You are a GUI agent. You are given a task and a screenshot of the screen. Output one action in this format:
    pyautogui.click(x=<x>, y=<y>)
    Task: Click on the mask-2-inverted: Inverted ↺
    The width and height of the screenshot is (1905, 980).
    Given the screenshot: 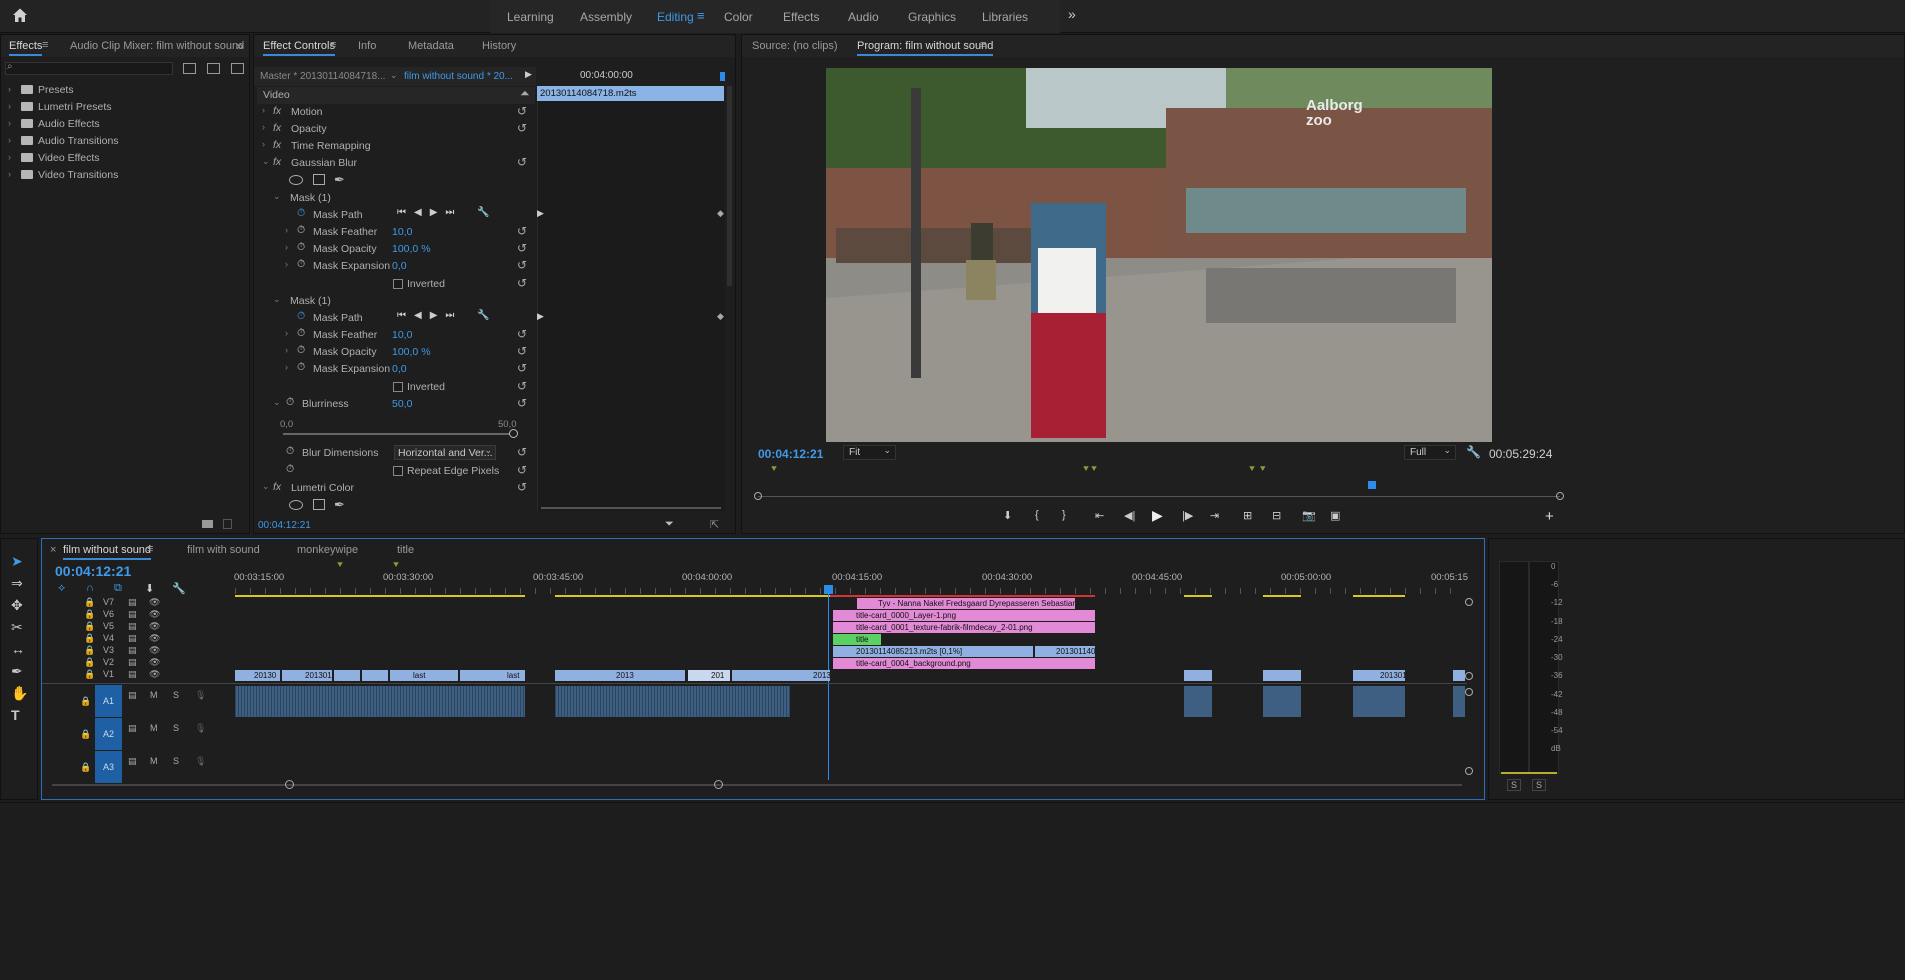 What is the action you would take?
    pyautogui.click(x=396, y=387)
    